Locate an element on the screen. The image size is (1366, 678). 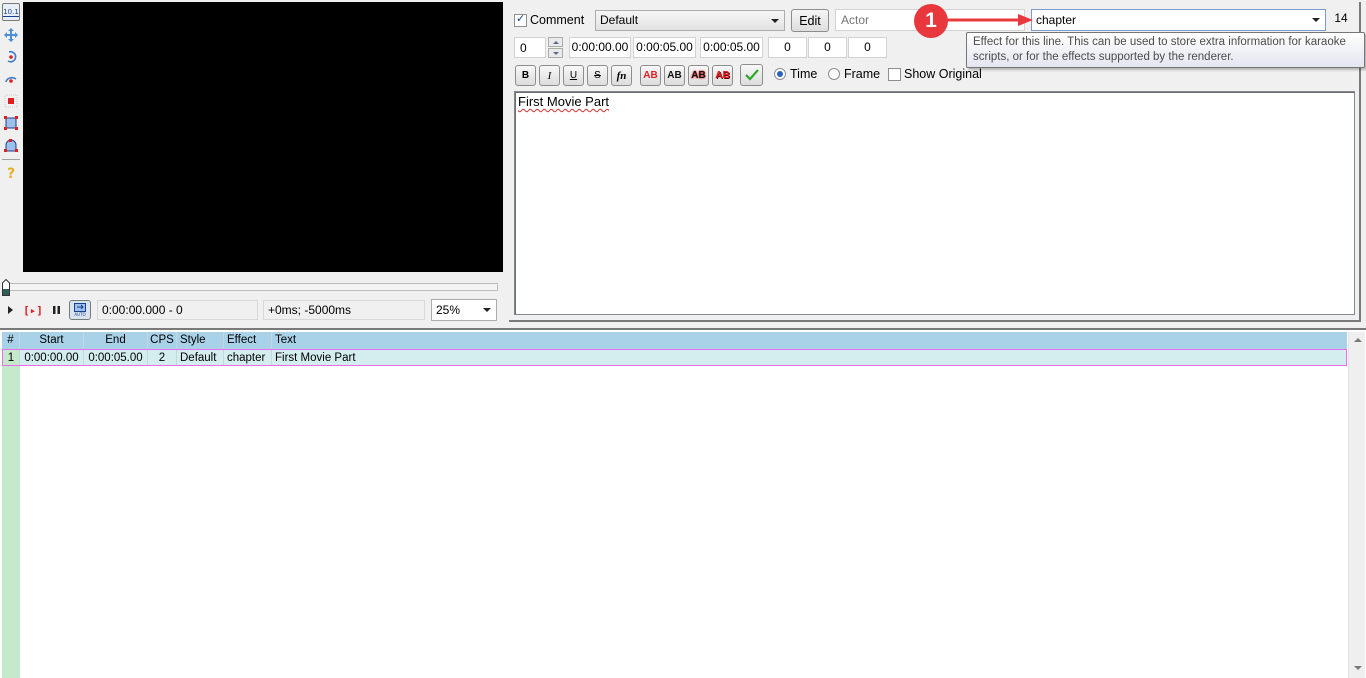
pause-icon is located at coordinates (56, 310).